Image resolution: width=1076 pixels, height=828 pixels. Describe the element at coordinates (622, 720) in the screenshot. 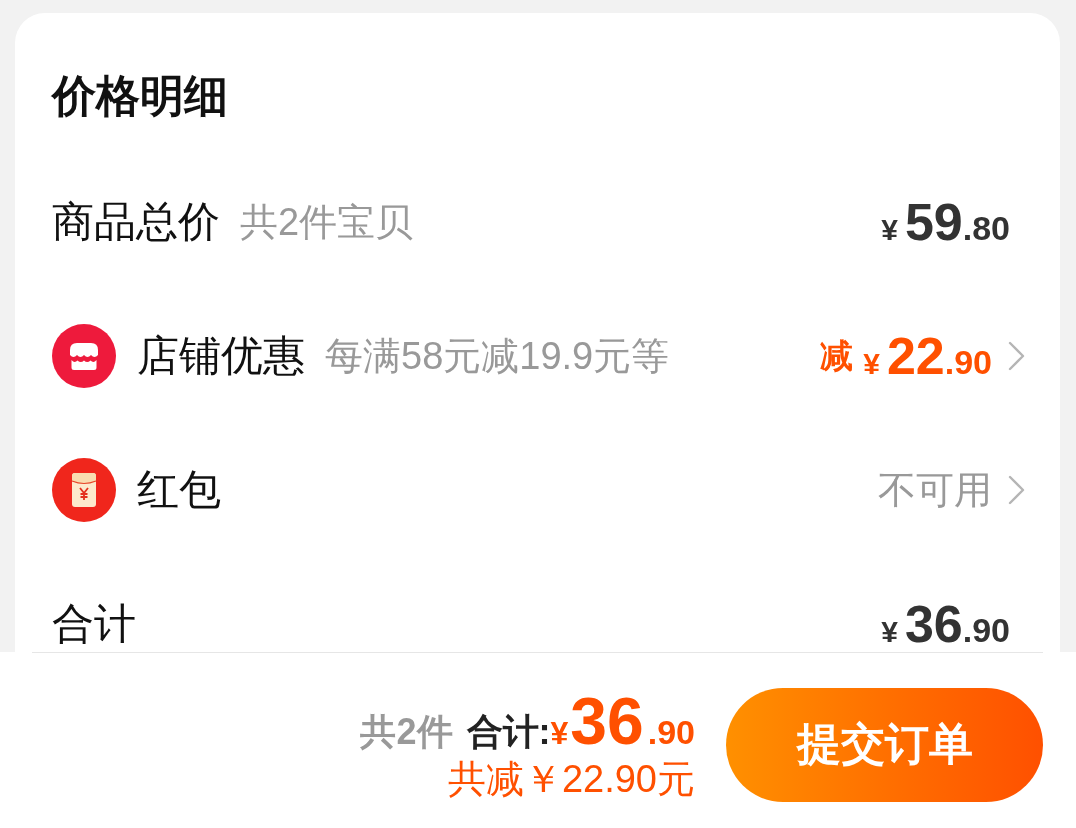

I see `total-price: ¥36.90` at that location.